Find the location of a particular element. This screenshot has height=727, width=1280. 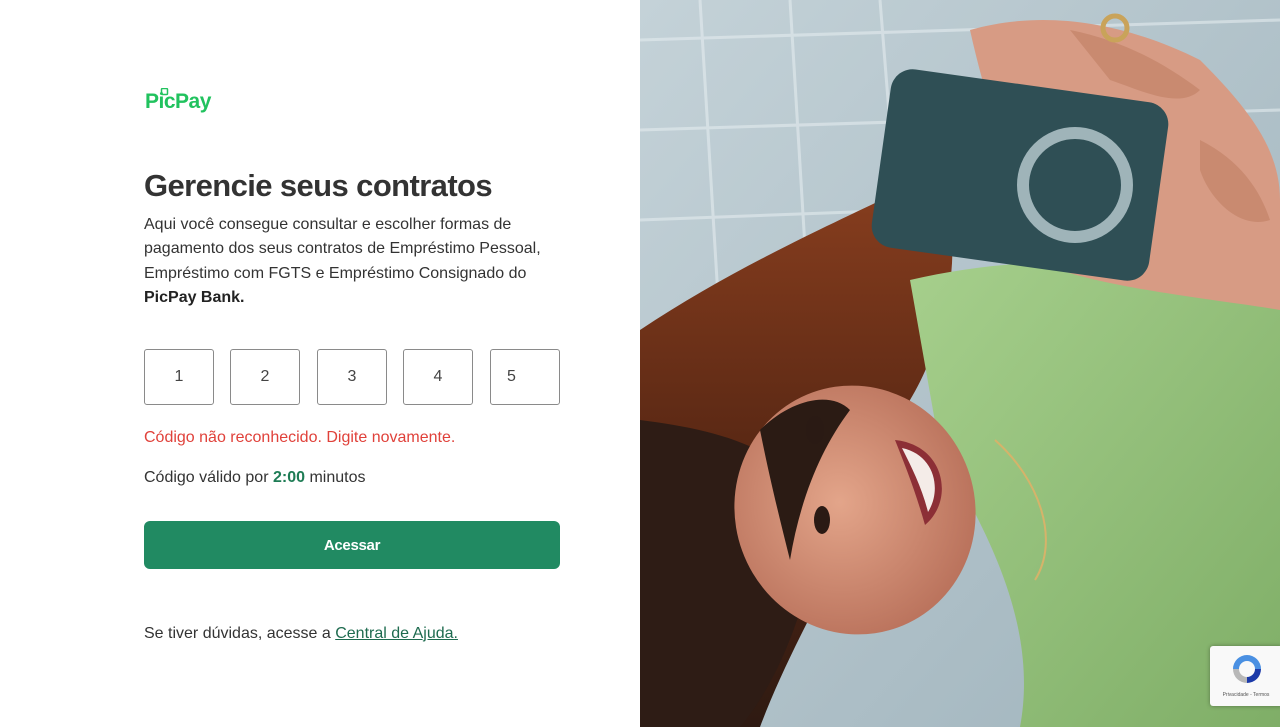

help-center-link: Central de Ajuda. is located at coordinates (396, 633).